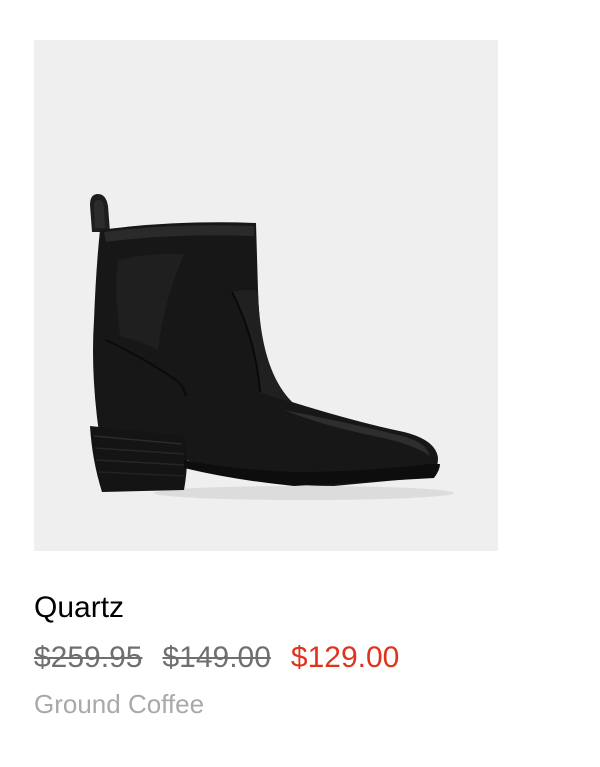 The image size is (600, 767). I want to click on sale-price: $129.00, so click(345, 657).